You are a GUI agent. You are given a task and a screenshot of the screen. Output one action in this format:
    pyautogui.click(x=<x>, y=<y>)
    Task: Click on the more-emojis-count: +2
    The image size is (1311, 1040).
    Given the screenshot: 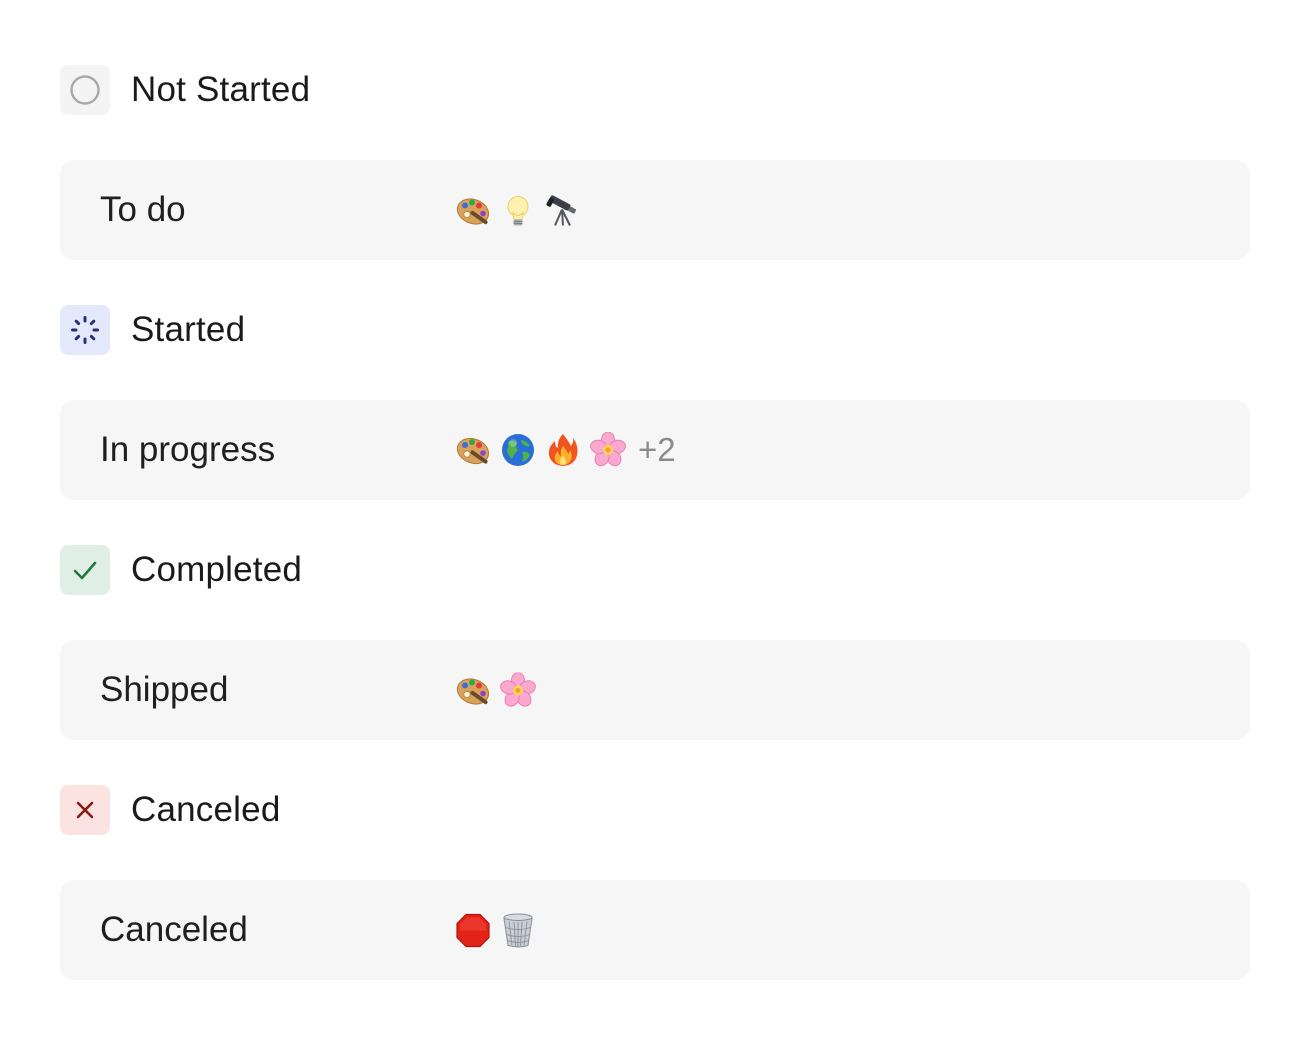 What is the action you would take?
    pyautogui.click(x=657, y=450)
    